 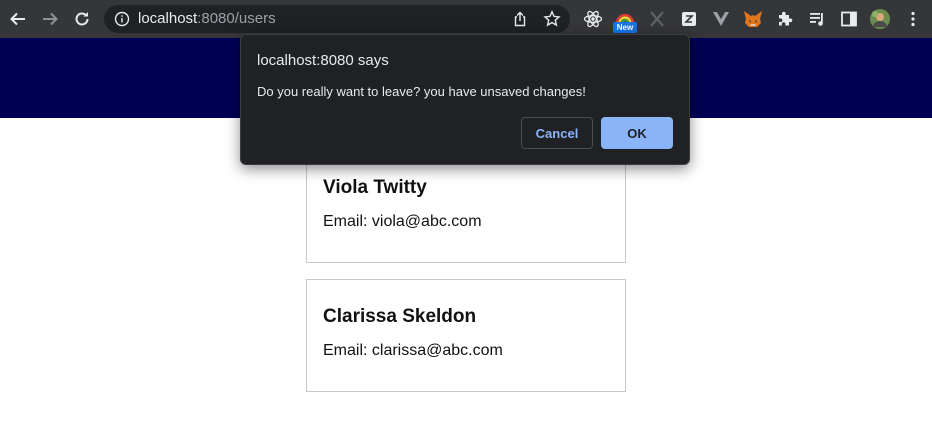 What do you see at coordinates (637, 133) in the screenshot?
I see `ok-button: OK` at bounding box center [637, 133].